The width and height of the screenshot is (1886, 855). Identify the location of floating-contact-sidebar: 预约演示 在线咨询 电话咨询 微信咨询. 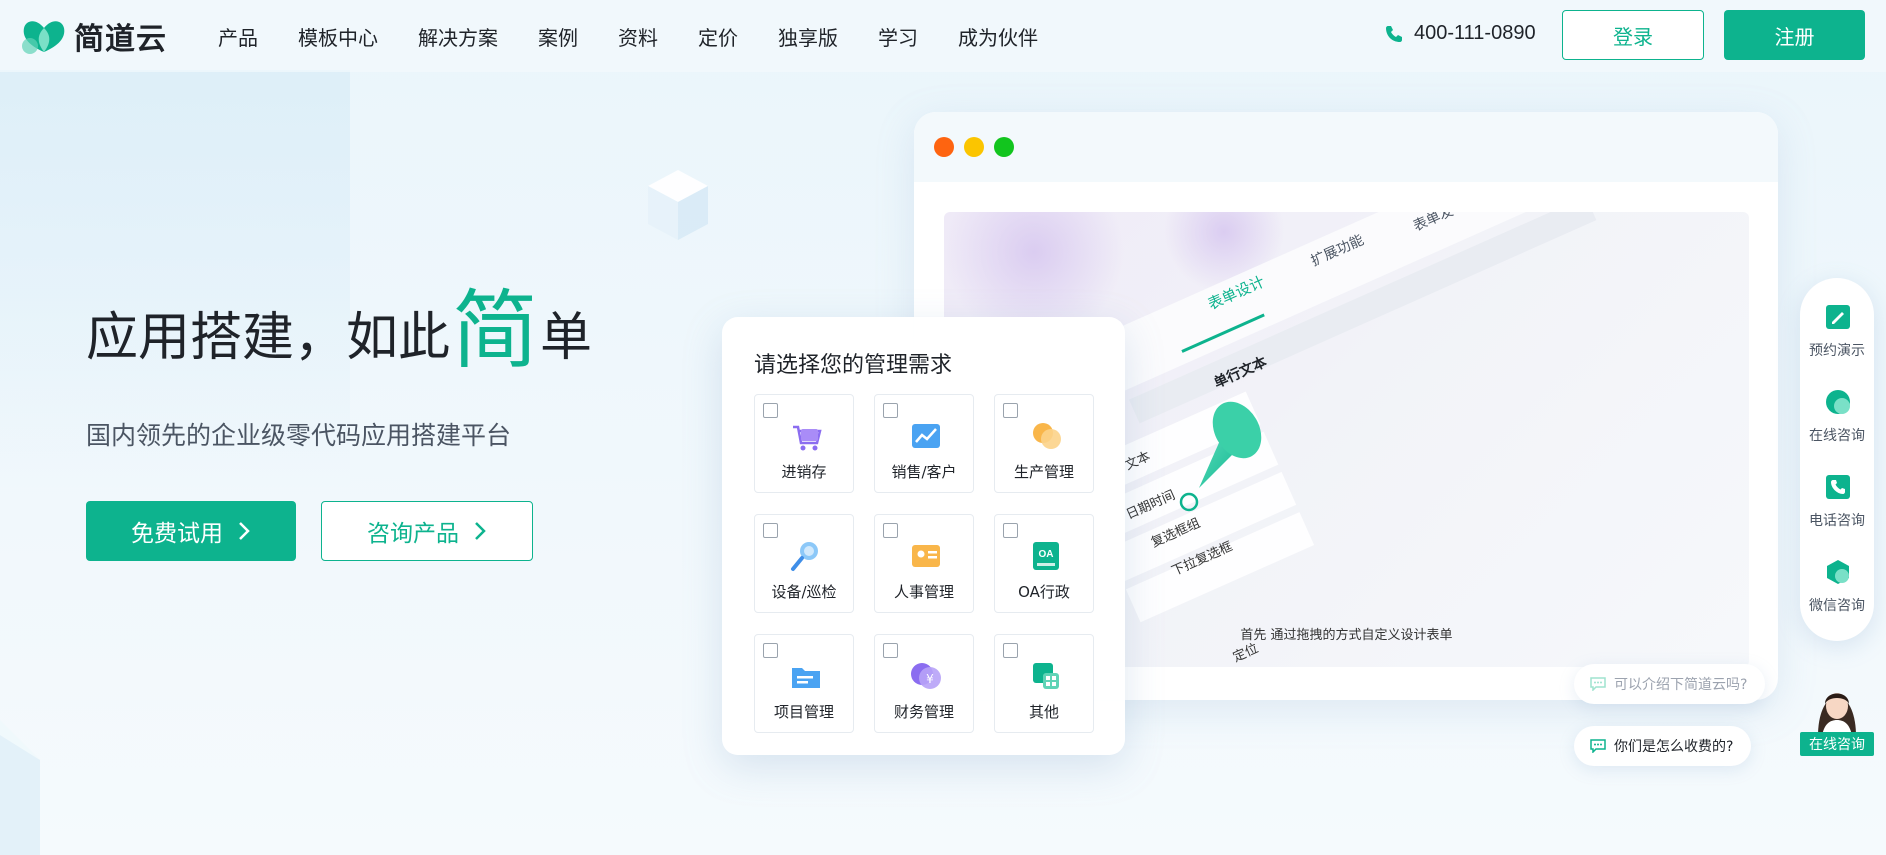
(1837, 459).